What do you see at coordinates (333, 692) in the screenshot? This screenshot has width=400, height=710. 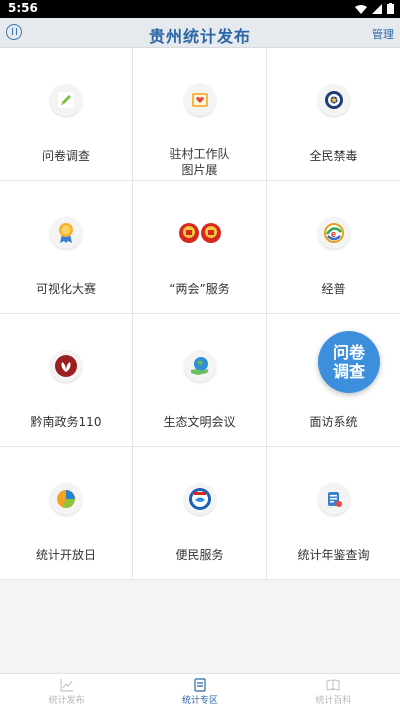 I see `nav-item-statistics-encyclopedia: 统计百科` at bounding box center [333, 692].